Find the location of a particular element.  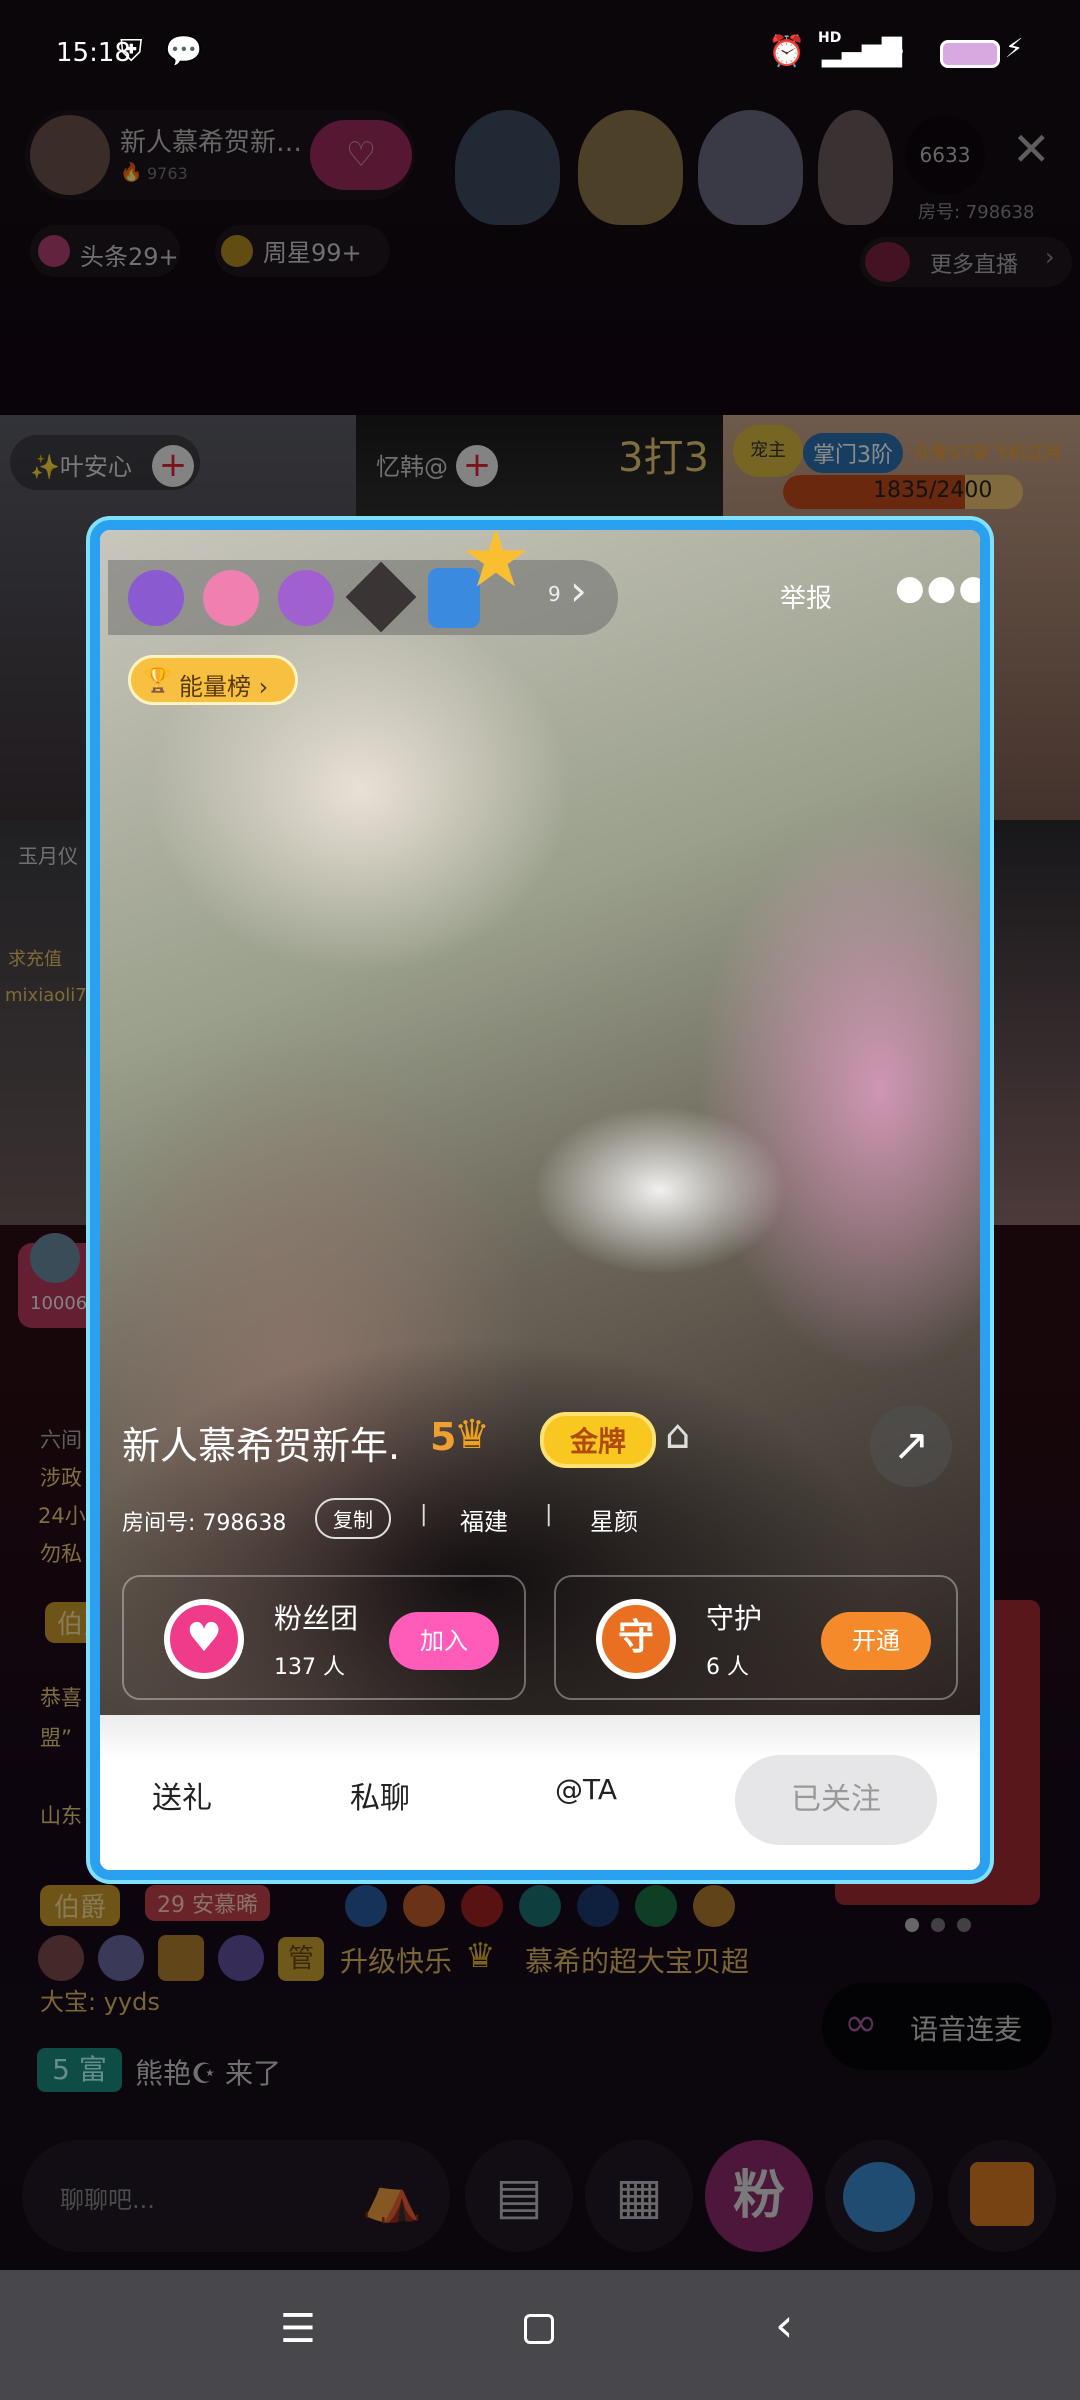

room-number: 房号: 798638 is located at coordinates (976, 212).